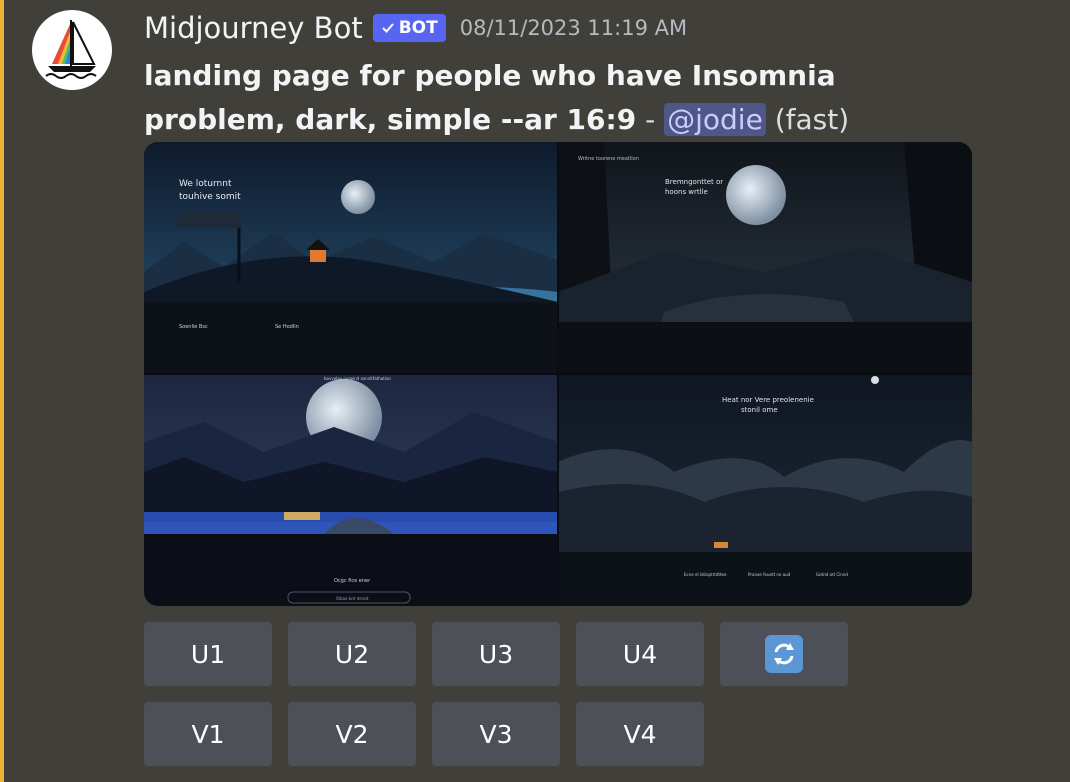 Image resolution: width=1070 pixels, height=782 pixels. What do you see at coordinates (496, 734) in the screenshot?
I see `variation-3-button: V3` at bounding box center [496, 734].